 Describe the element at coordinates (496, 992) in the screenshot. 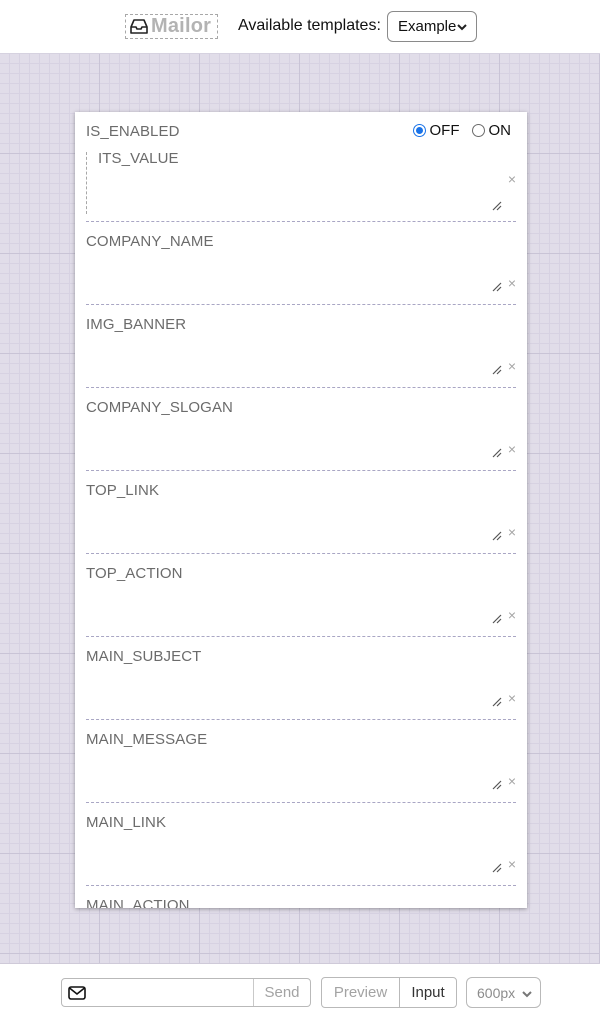

I see `width-selected-value: 600px` at that location.